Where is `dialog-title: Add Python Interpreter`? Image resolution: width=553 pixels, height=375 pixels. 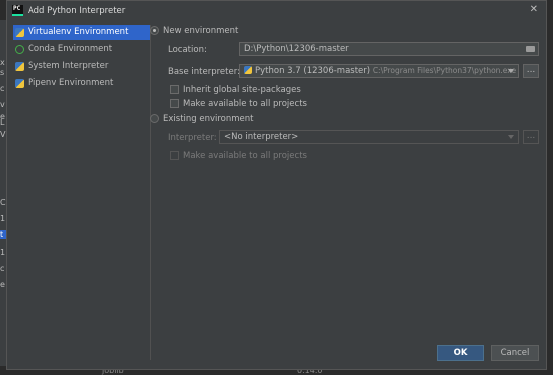
dialog-title: Add Python Interpreter is located at coordinates (77, 11).